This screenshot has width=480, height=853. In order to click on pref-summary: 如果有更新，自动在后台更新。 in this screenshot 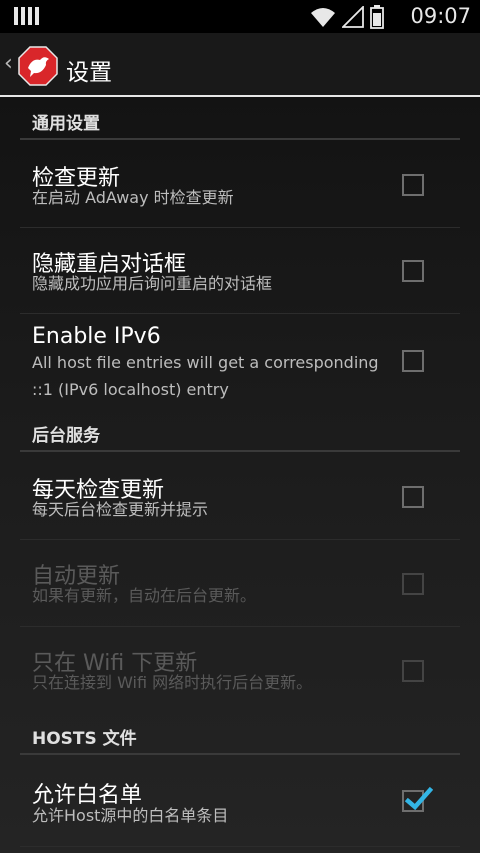, I will do `click(144, 595)`.